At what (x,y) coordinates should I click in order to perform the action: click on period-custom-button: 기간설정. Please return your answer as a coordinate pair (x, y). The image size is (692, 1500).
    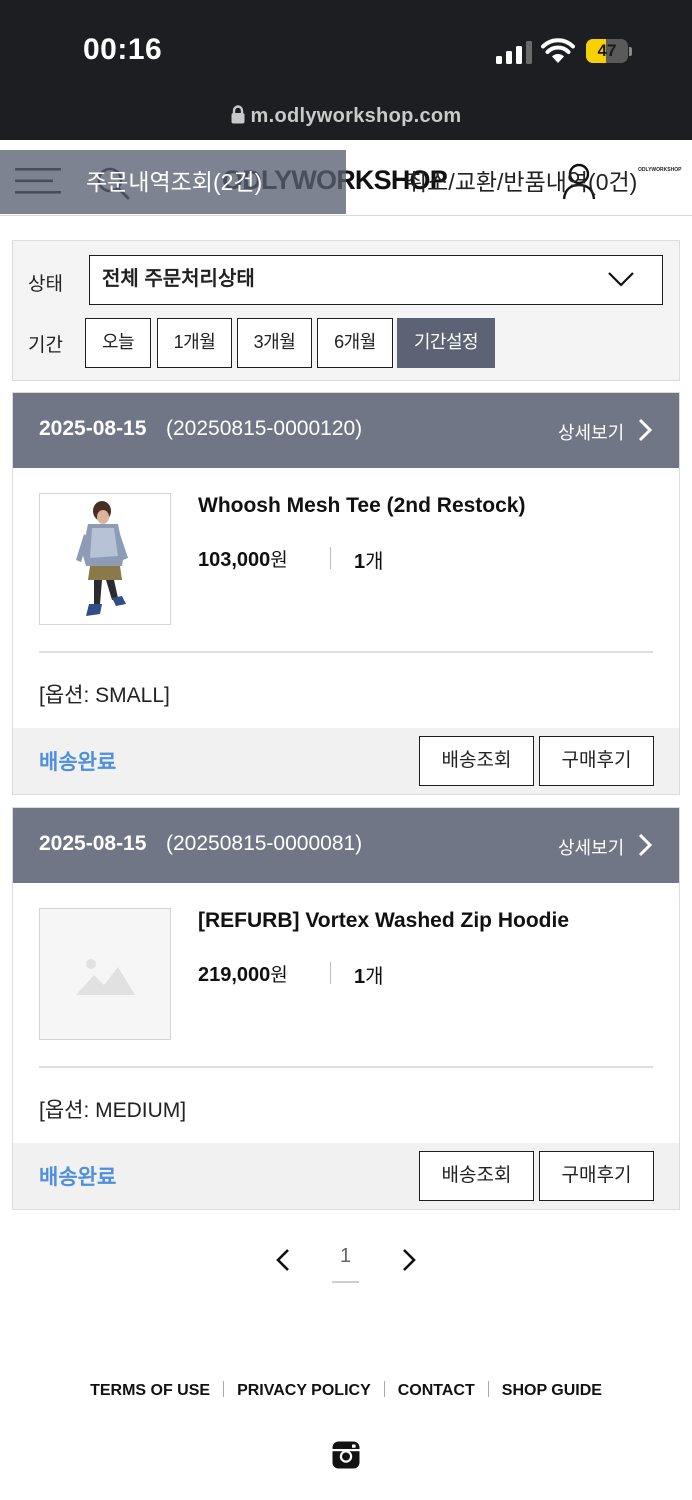
    Looking at the image, I should click on (446, 343).